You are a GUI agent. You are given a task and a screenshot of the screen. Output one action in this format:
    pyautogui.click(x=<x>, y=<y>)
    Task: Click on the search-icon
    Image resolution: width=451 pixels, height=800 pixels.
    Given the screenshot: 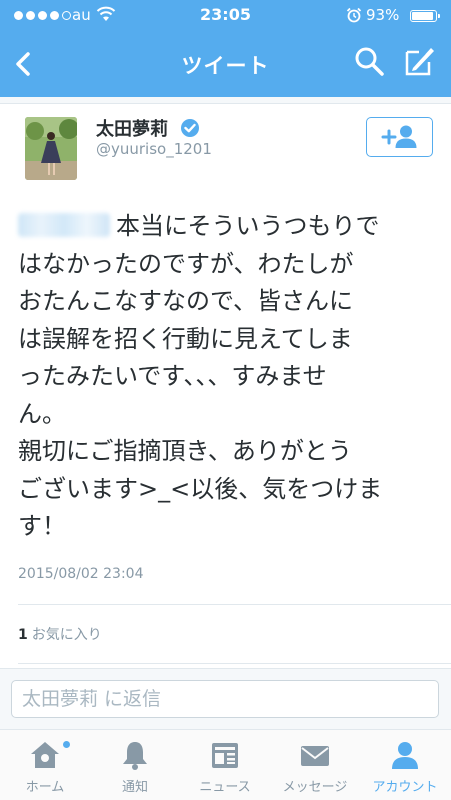 What is the action you would take?
    pyautogui.click(x=369, y=61)
    